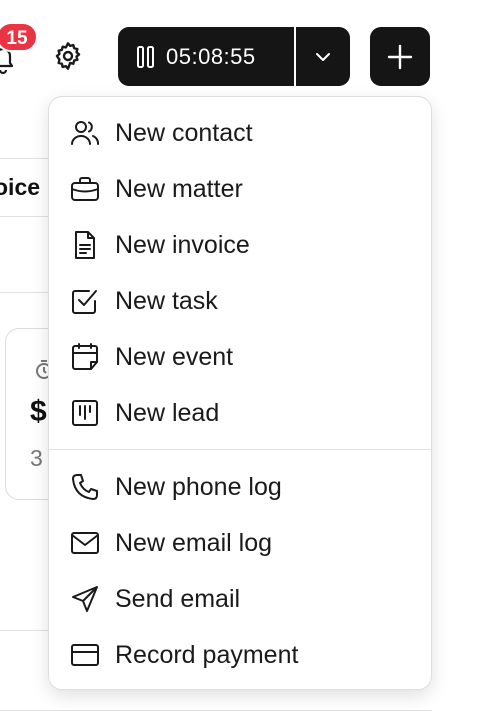  Describe the element at coordinates (179, 188) in the screenshot. I see `menu-item-label: New matter` at that location.